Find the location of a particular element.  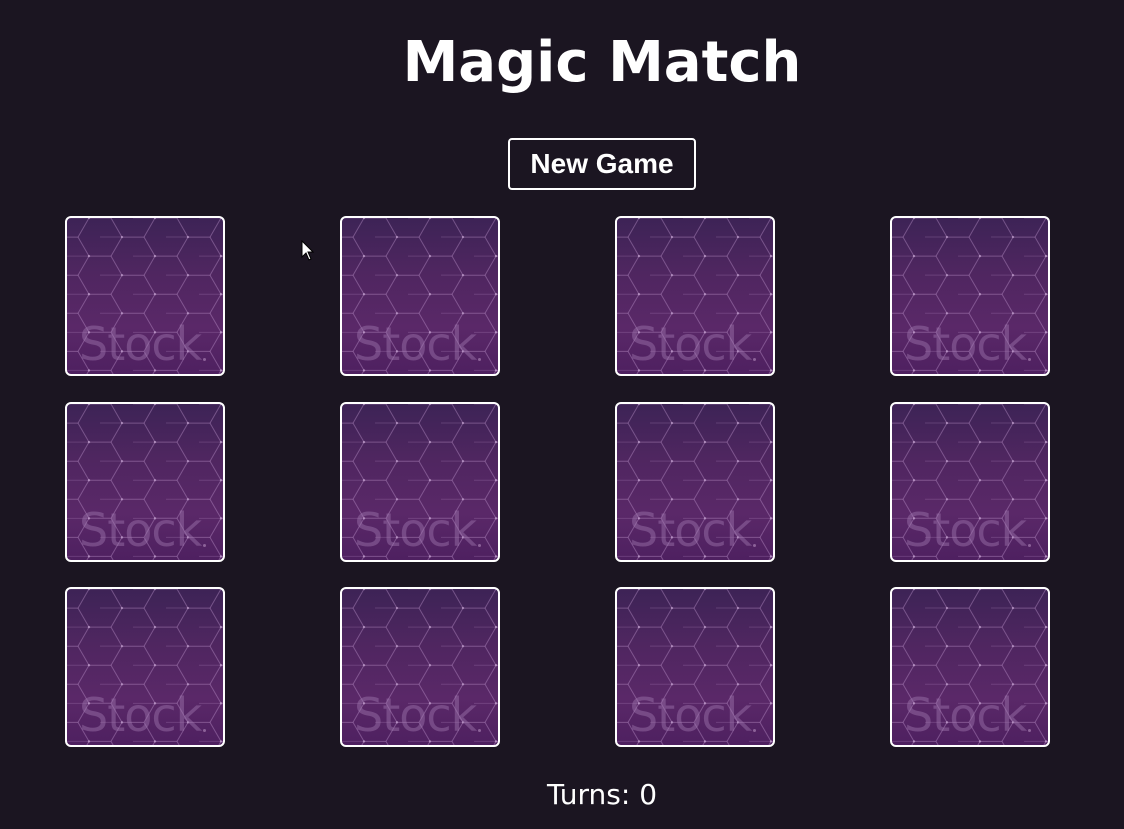

turns-counter: Turns: 0 is located at coordinates (602, 794).